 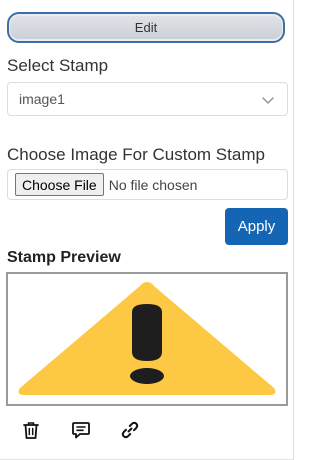 I want to click on comment-icon, so click(x=81, y=430).